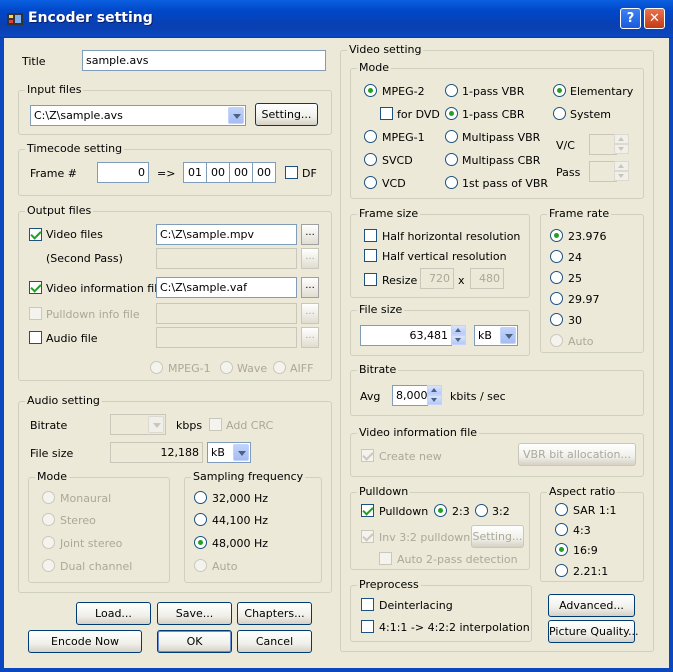 This screenshot has width=673, height=672. What do you see at coordinates (194, 641) in the screenshot?
I see `ok-button: OK` at bounding box center [194, 641].